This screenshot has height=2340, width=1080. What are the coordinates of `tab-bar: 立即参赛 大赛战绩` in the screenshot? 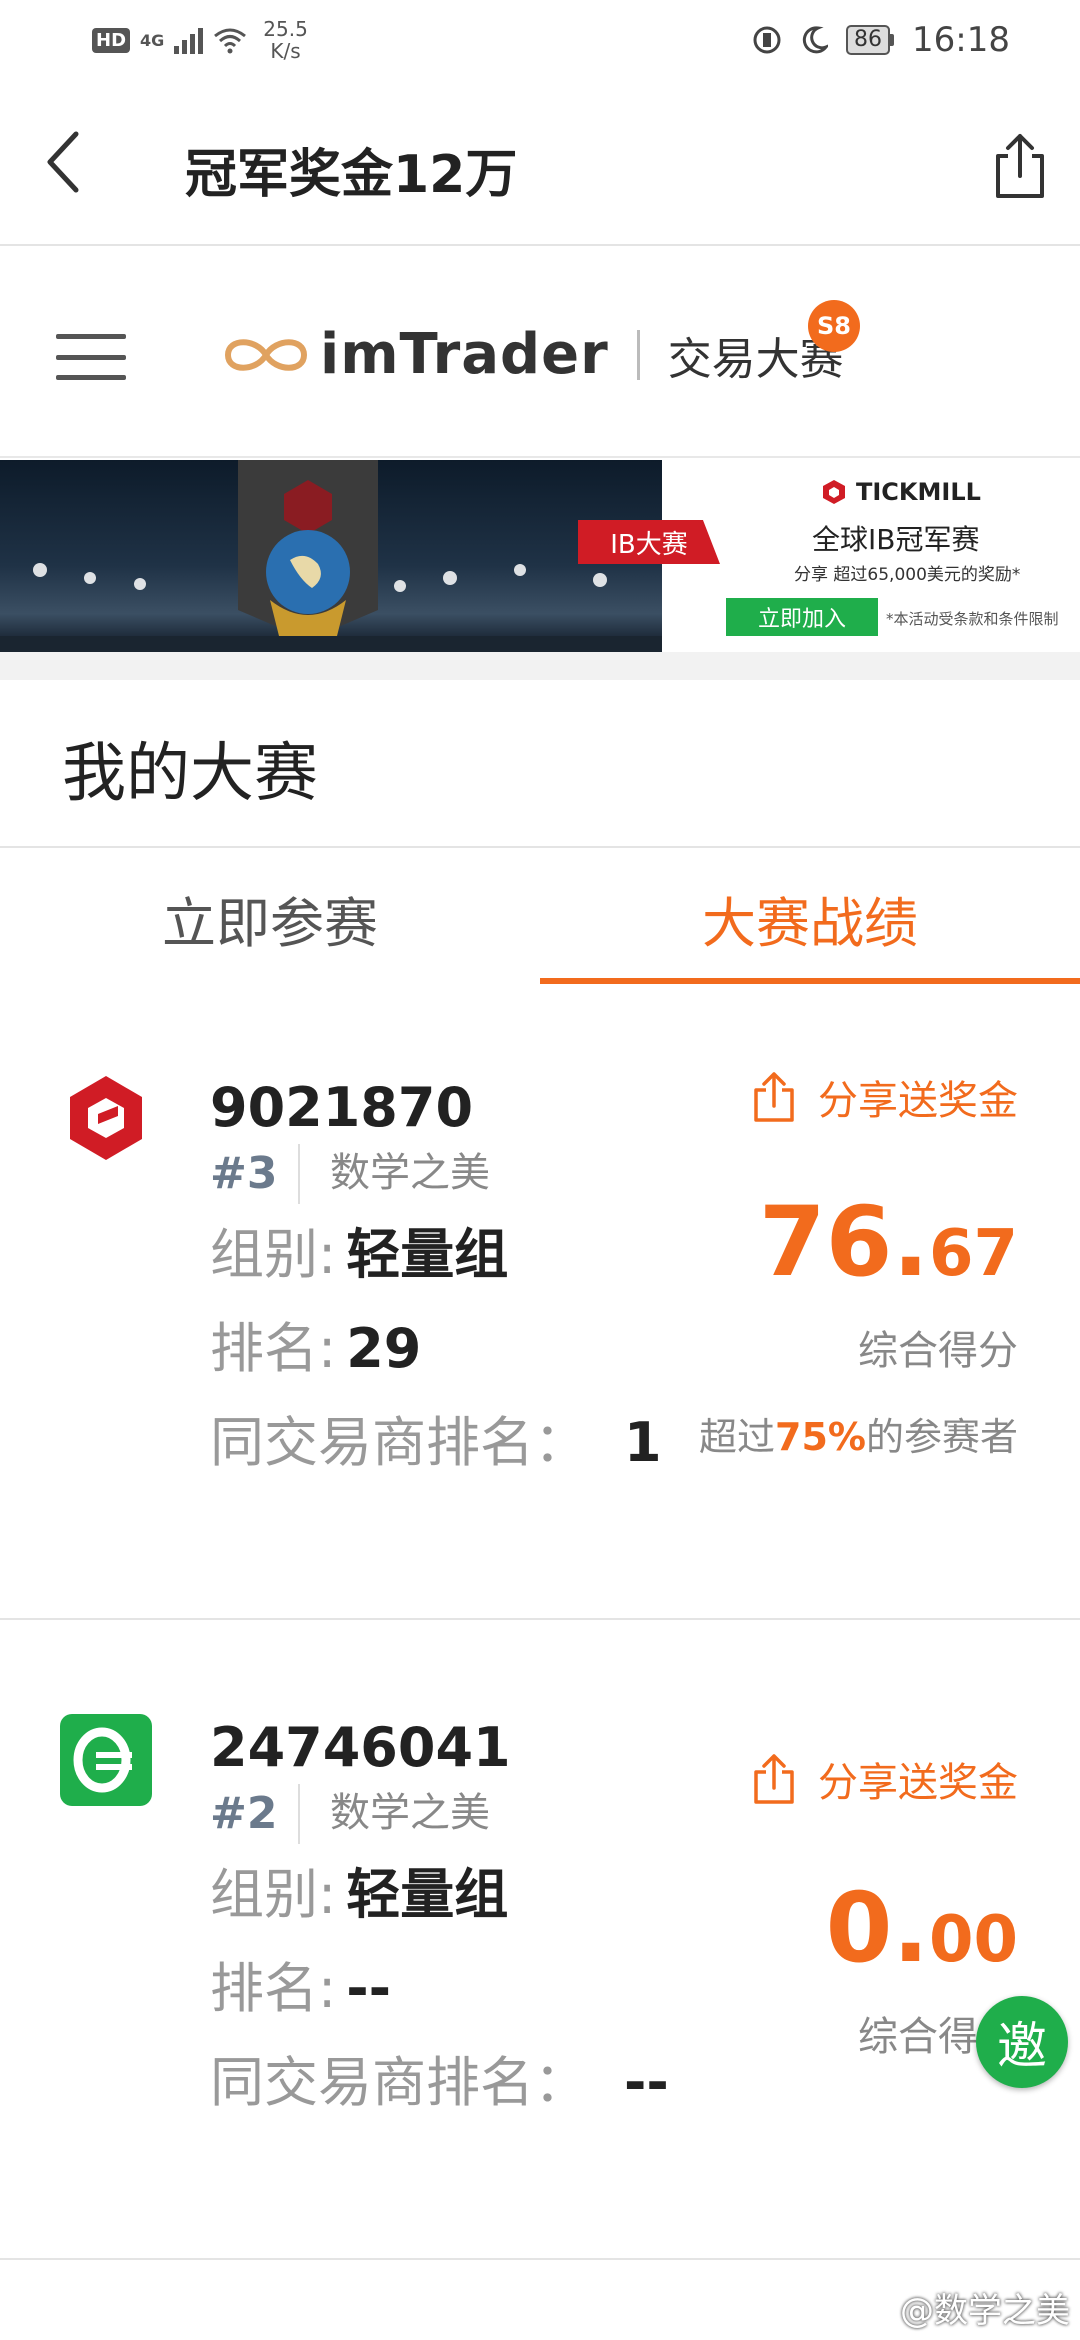 It's located at (540, 918).